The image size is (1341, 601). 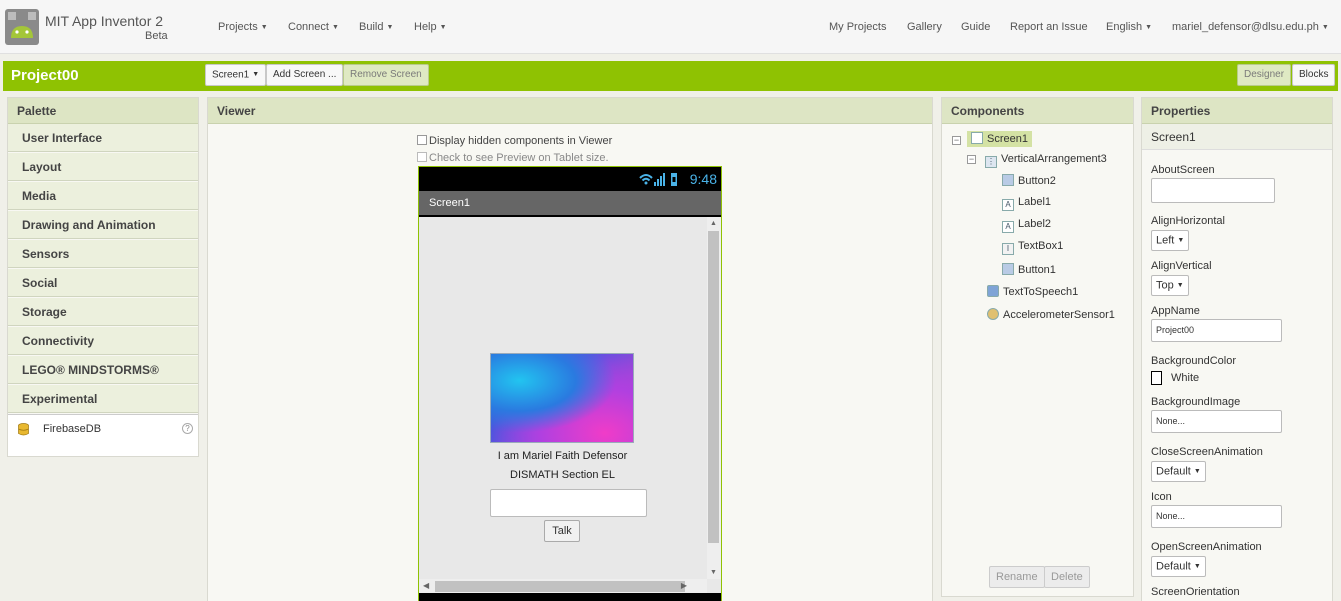 I want to click on prop-label-aboutscreen: AboutScreen, so click(x=1183, y=170).